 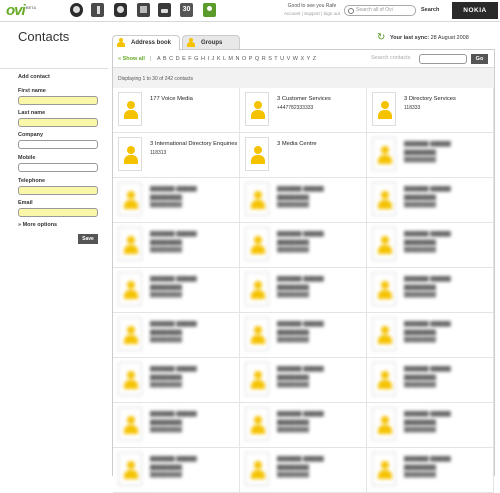 I want to click on folder-icon, so click(x=164, y=10).